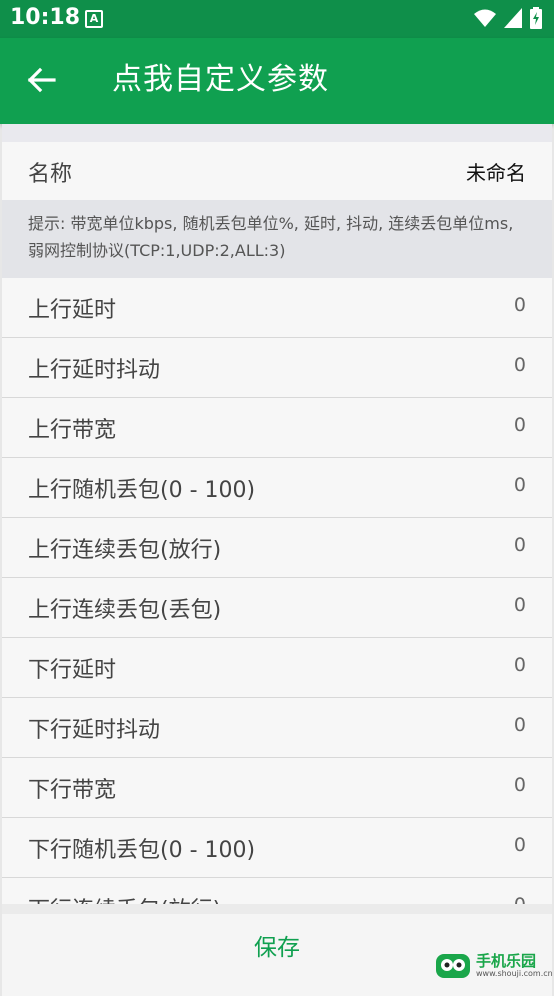 The height and width of the screenshot is (996, 554). Describe the element at coordinates (506, 961) in the screenshot. I see `watermark-text: 手机乐园` at that location.